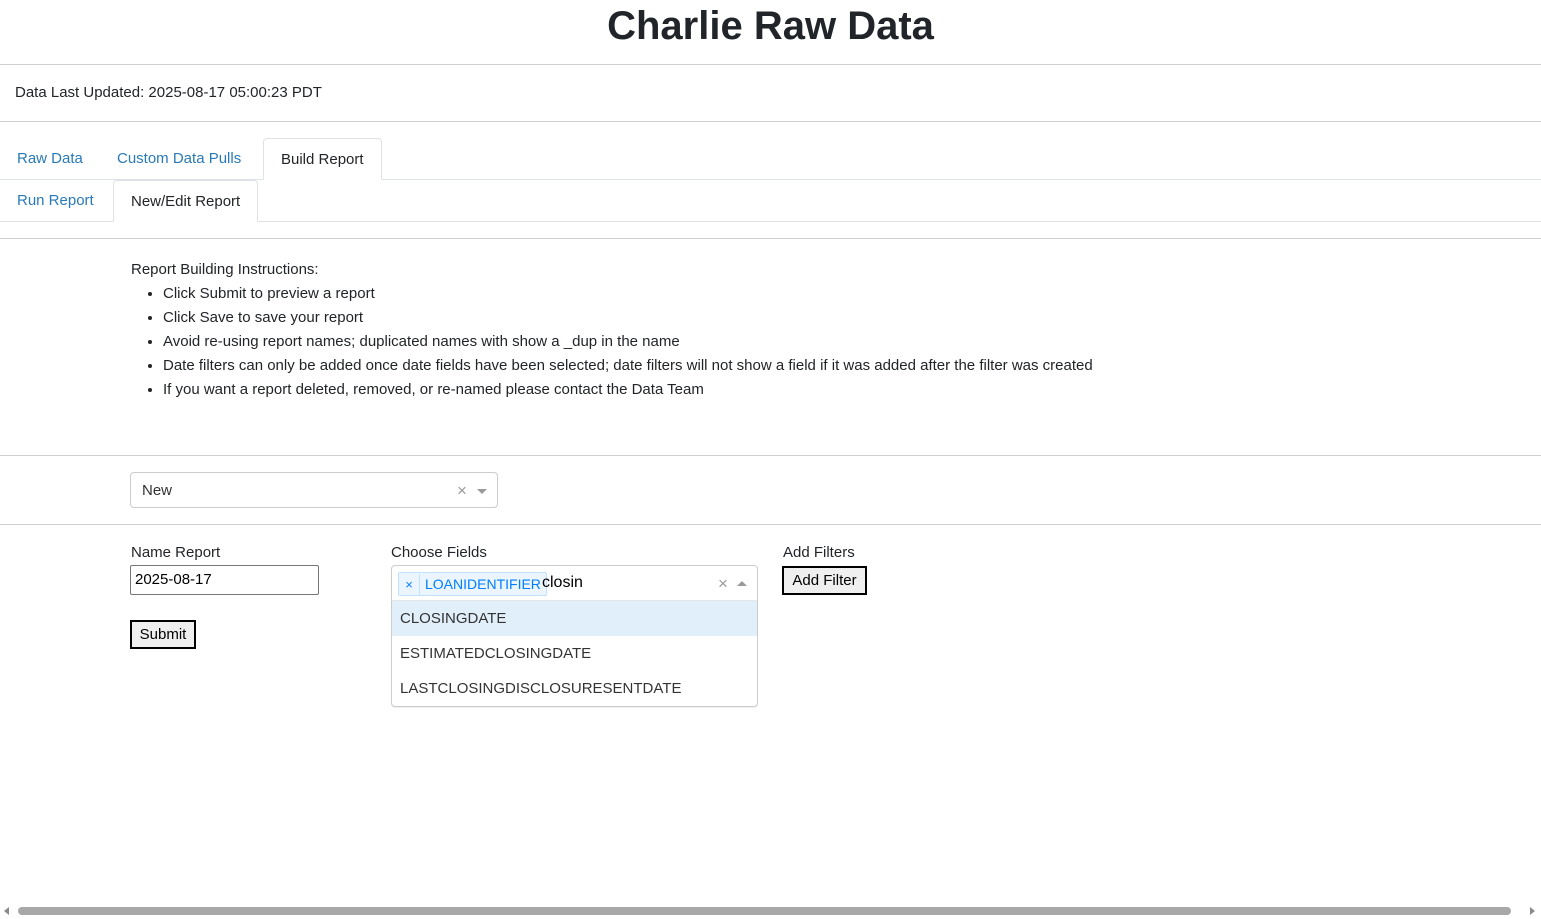 The height and width of the screenshot is (919, 1541). What do you see at coordinates (824, 580) in the screenshot?
I see `add-filter-button: Add Filter` at bounding box center [824, 580].